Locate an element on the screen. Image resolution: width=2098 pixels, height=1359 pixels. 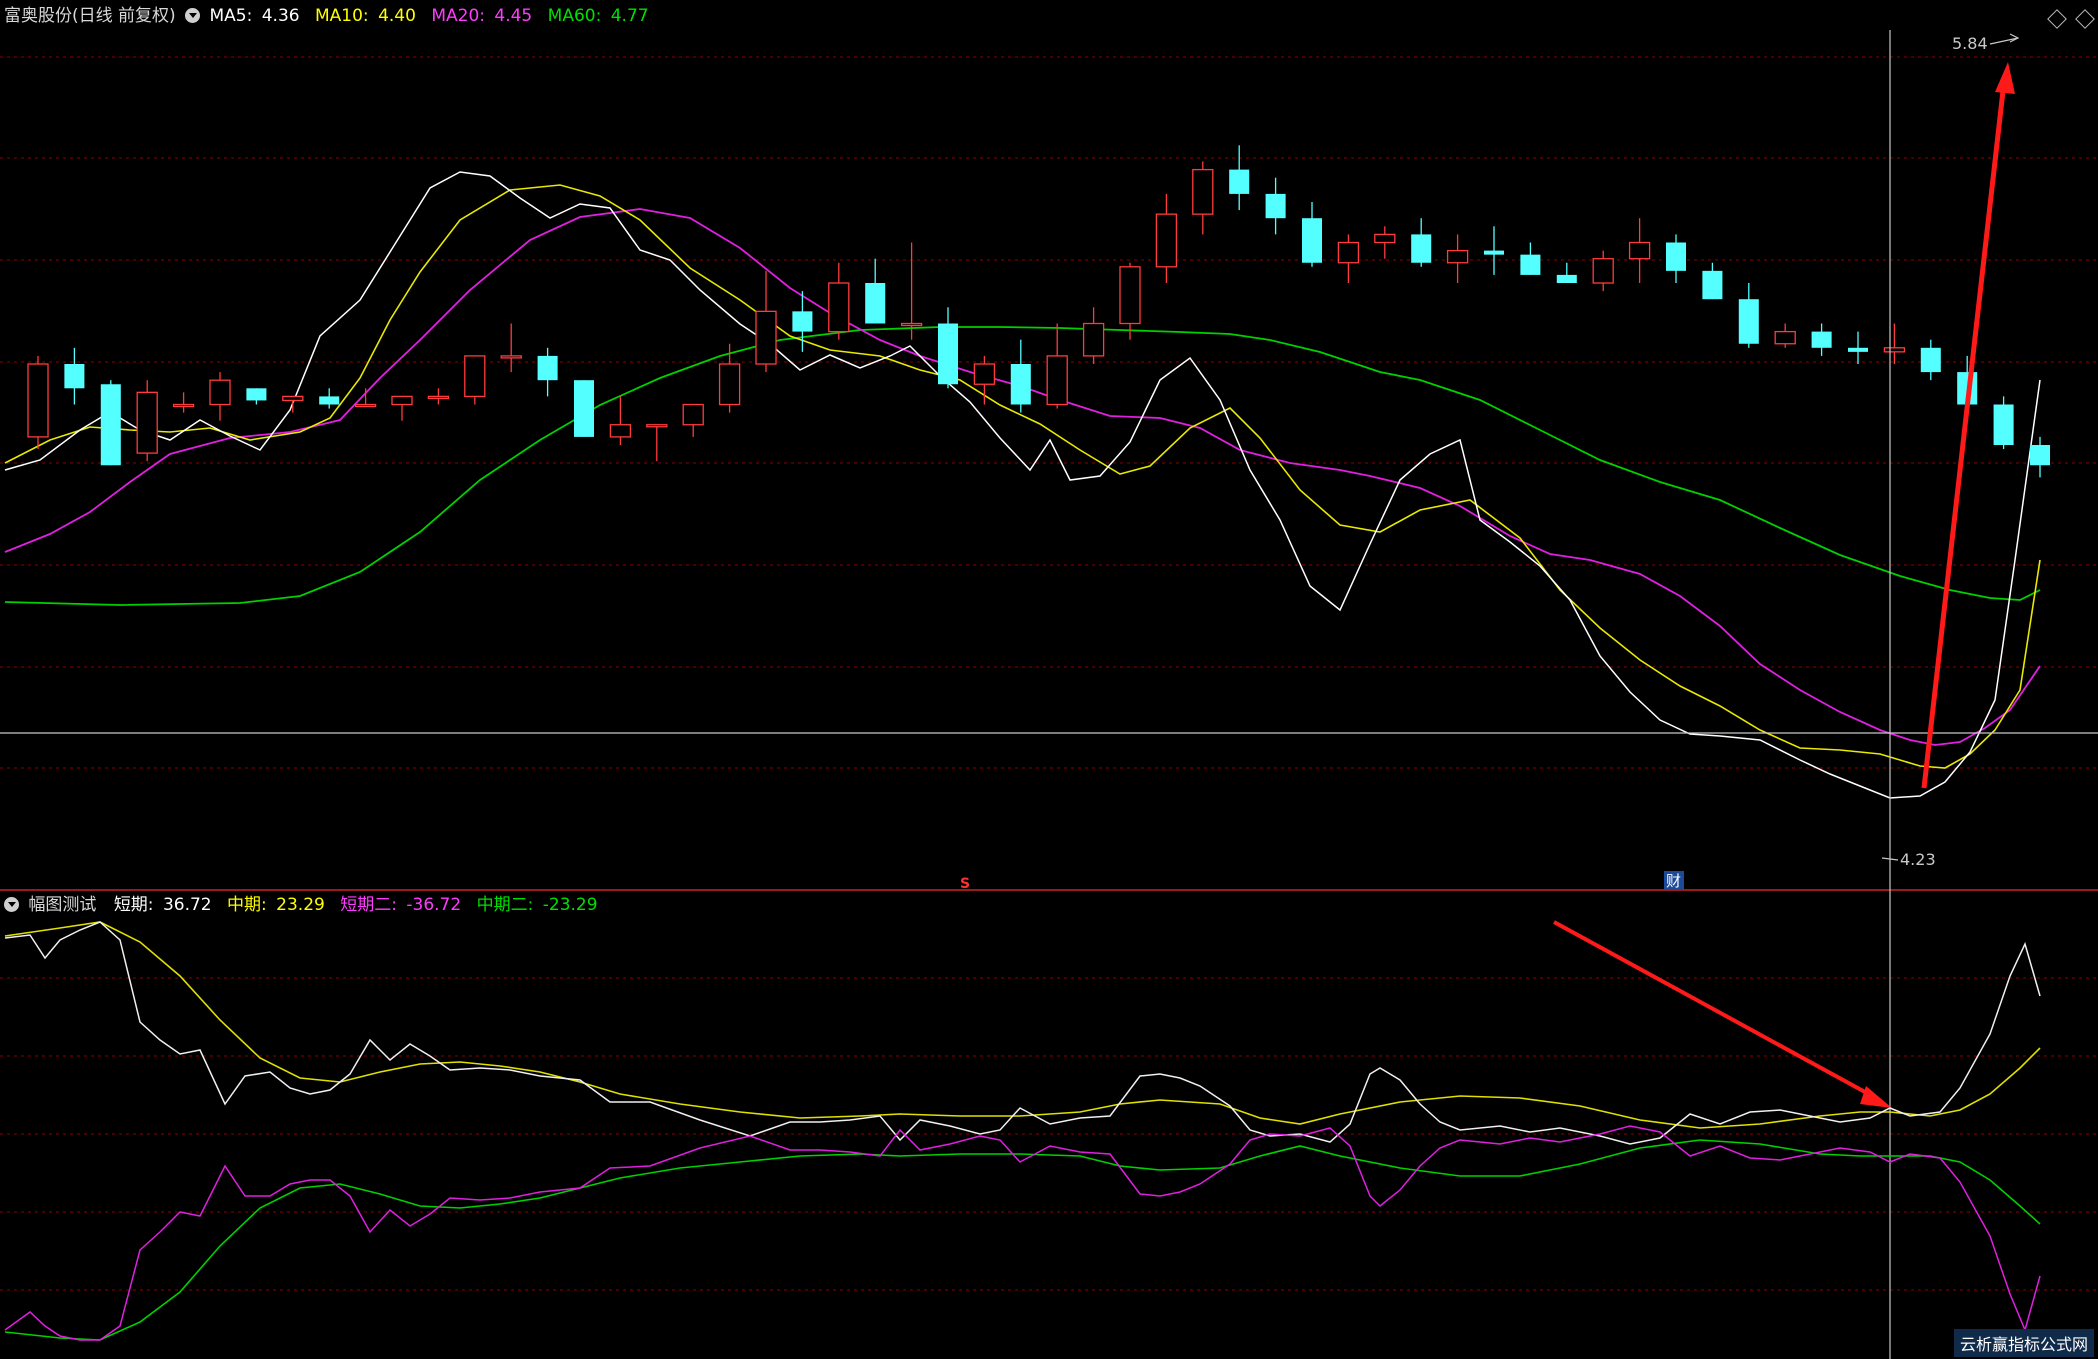
mid2-value: -23.29 is located at coordinates (570, 905).